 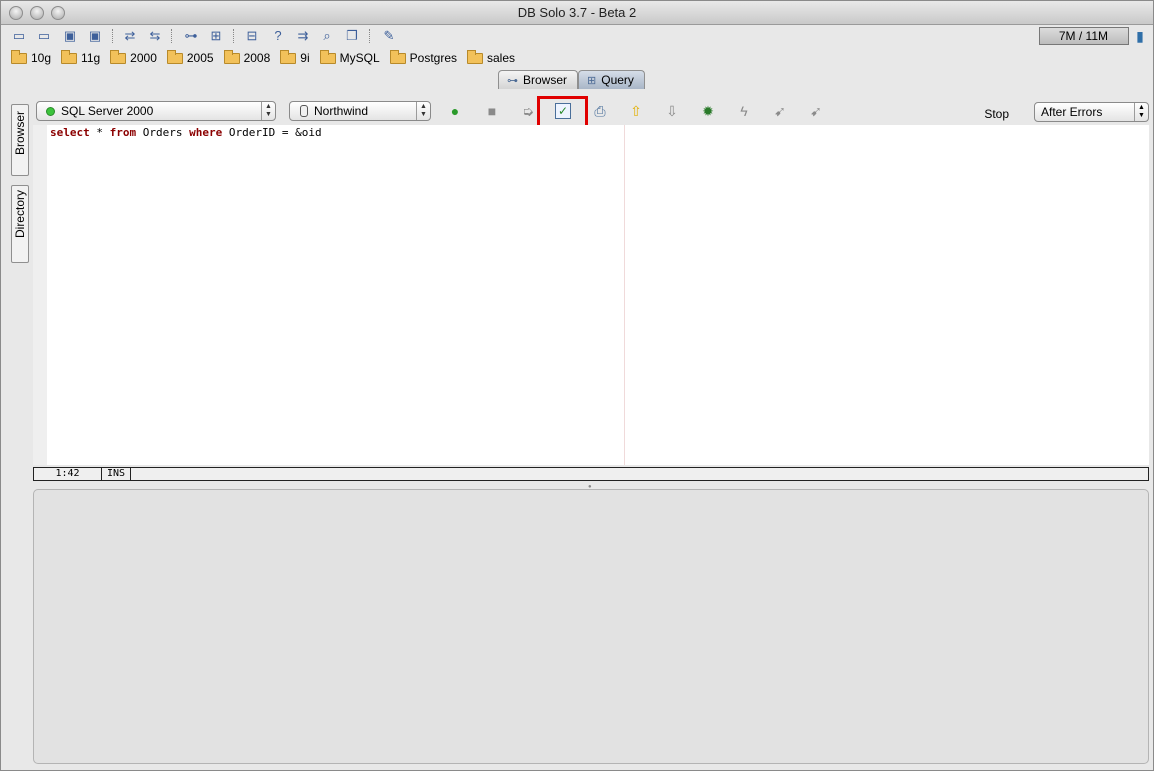 I want to click on side-tab-label: Browser, so click(x=20, y=133).